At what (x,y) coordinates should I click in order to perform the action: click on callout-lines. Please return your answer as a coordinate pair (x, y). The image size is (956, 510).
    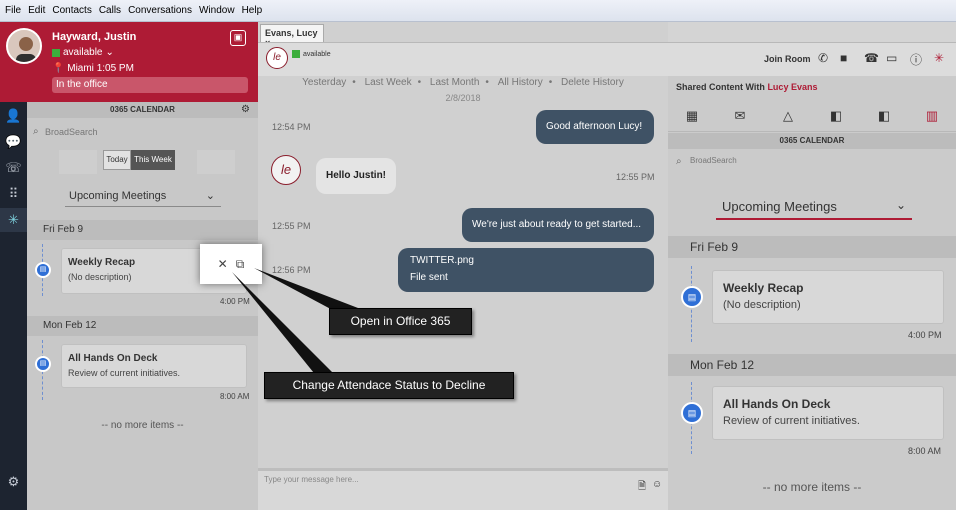
    Looking at the image, I should click on (295, 323).